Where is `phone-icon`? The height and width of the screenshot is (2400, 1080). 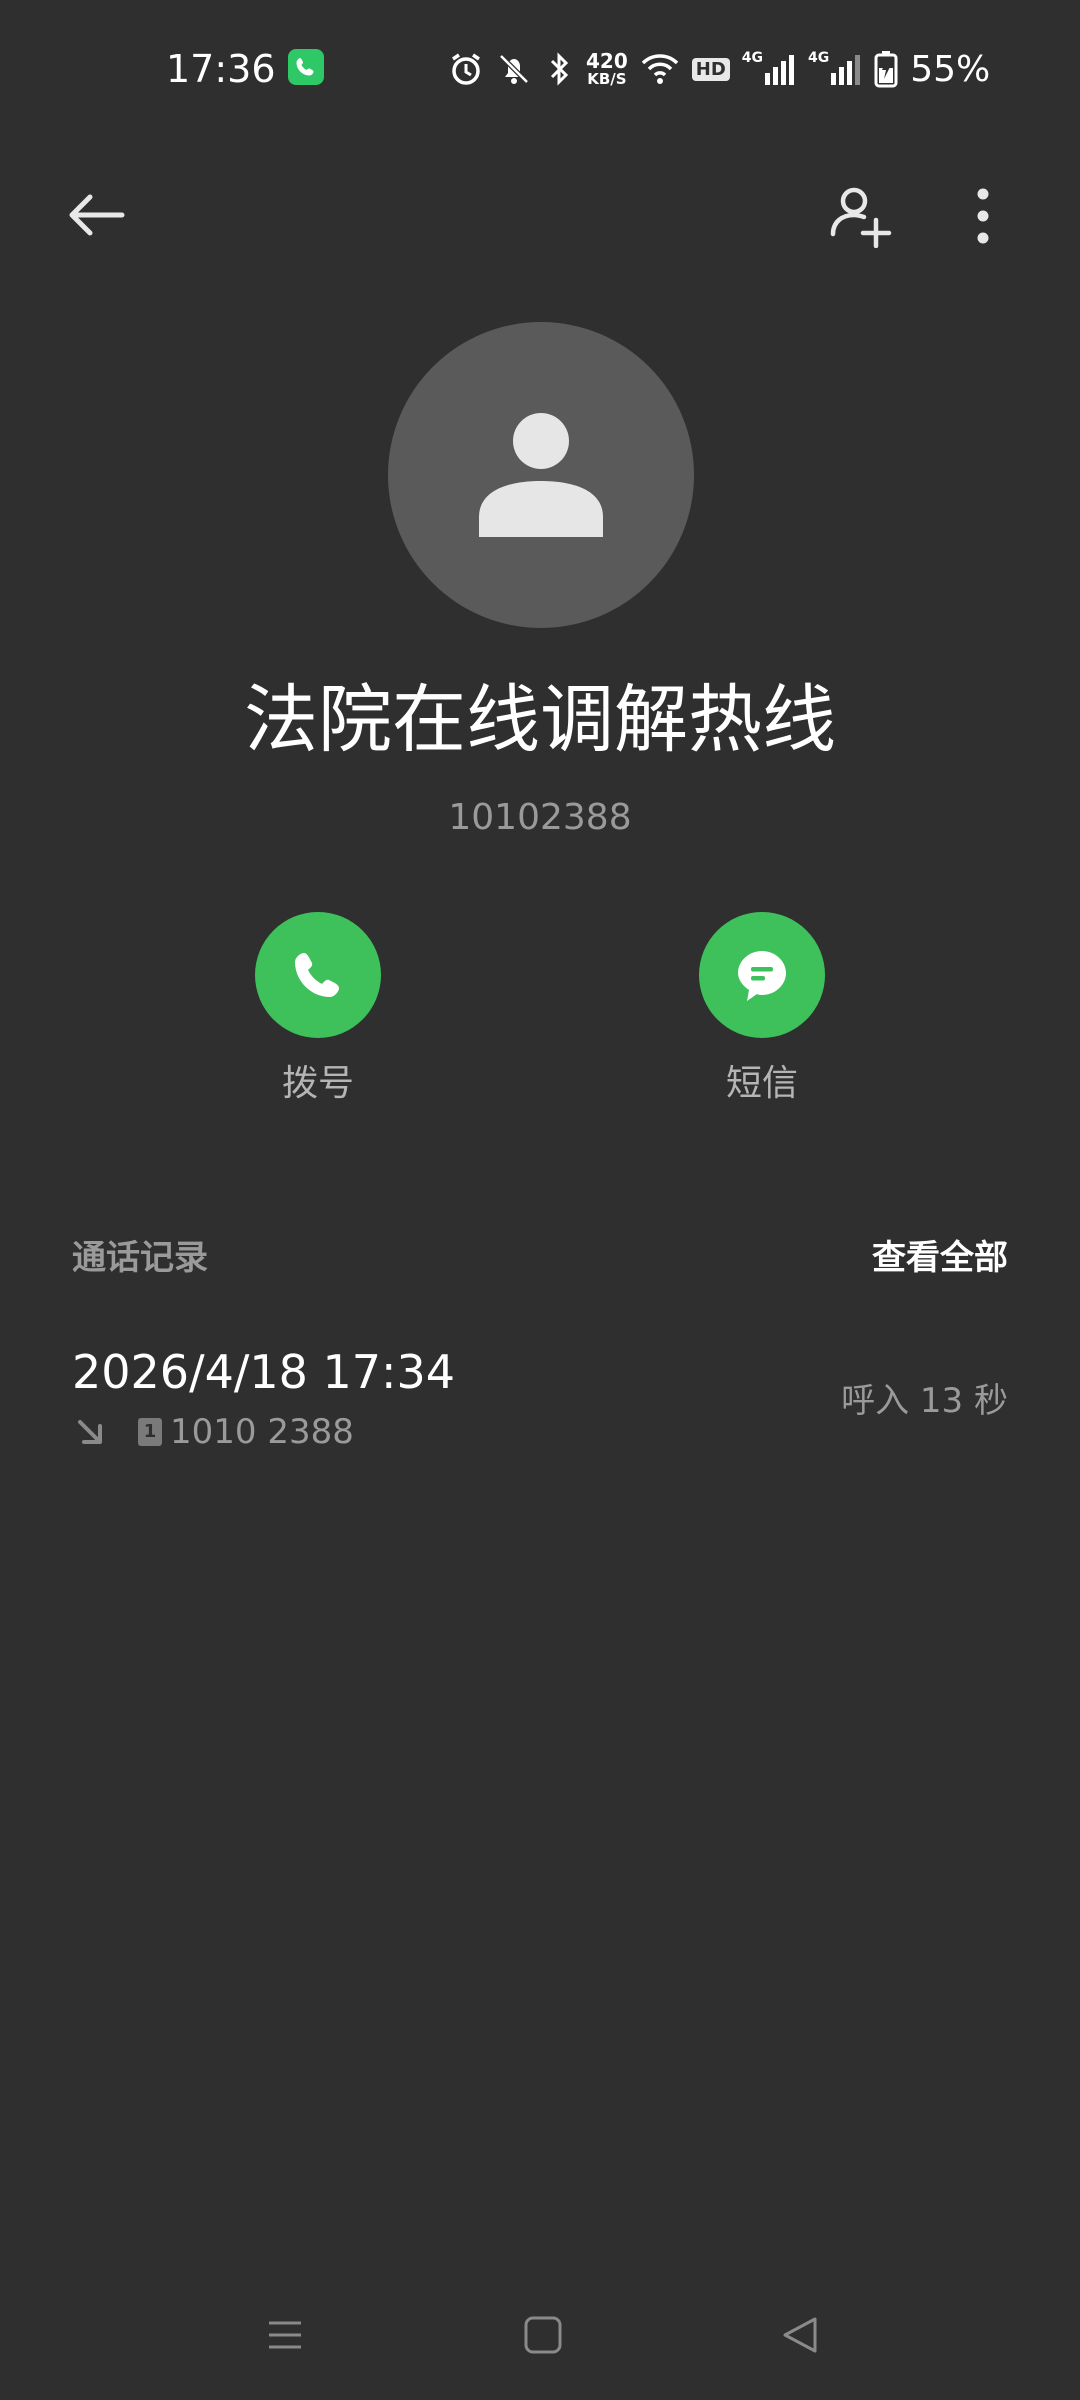 phone-icon is located at coordinates (317, 975).